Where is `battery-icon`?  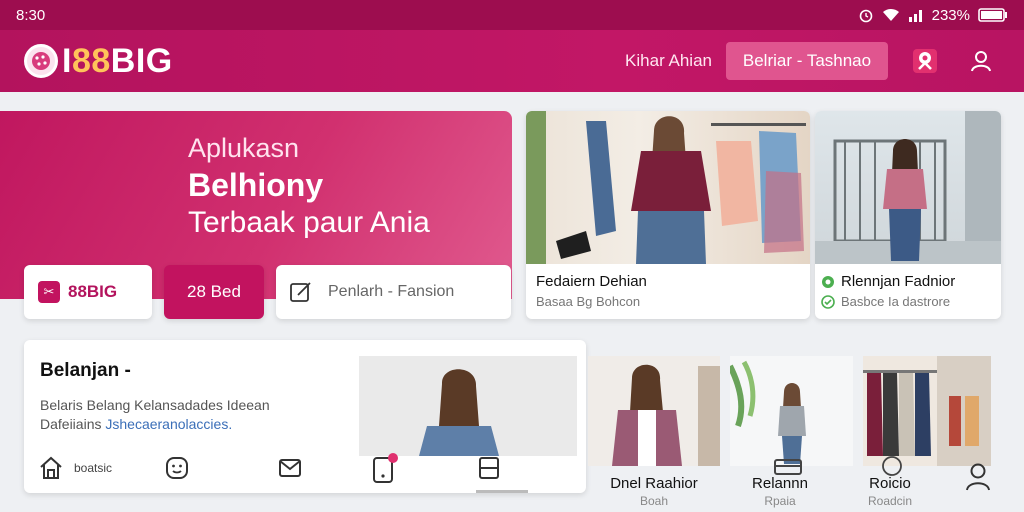
battery-icon is located at coordinates (992, 15).